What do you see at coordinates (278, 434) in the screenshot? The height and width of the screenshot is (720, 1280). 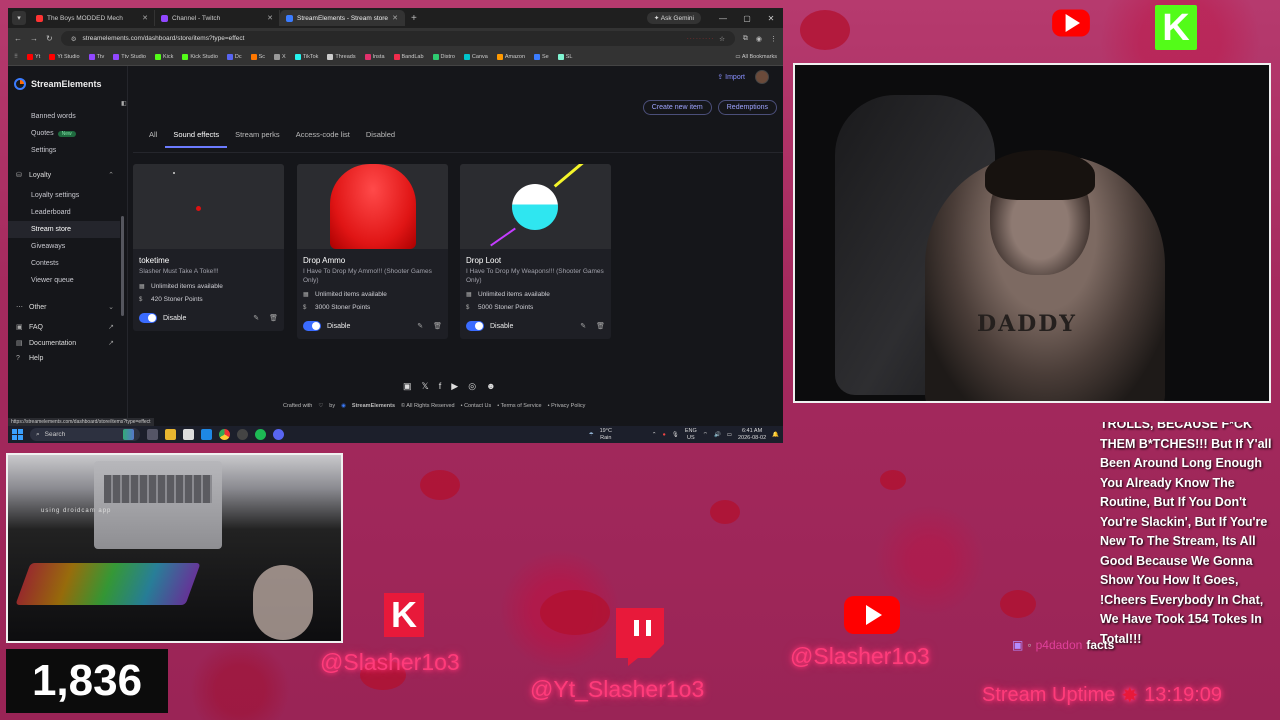 I see `discord-taskbar-icon` at bounding box center [278, 434].